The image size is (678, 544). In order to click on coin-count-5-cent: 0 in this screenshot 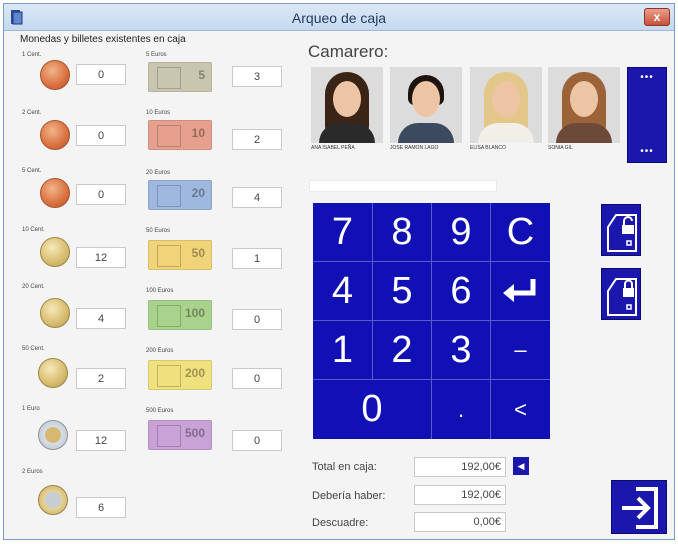, I will do `click(101, 194)`.